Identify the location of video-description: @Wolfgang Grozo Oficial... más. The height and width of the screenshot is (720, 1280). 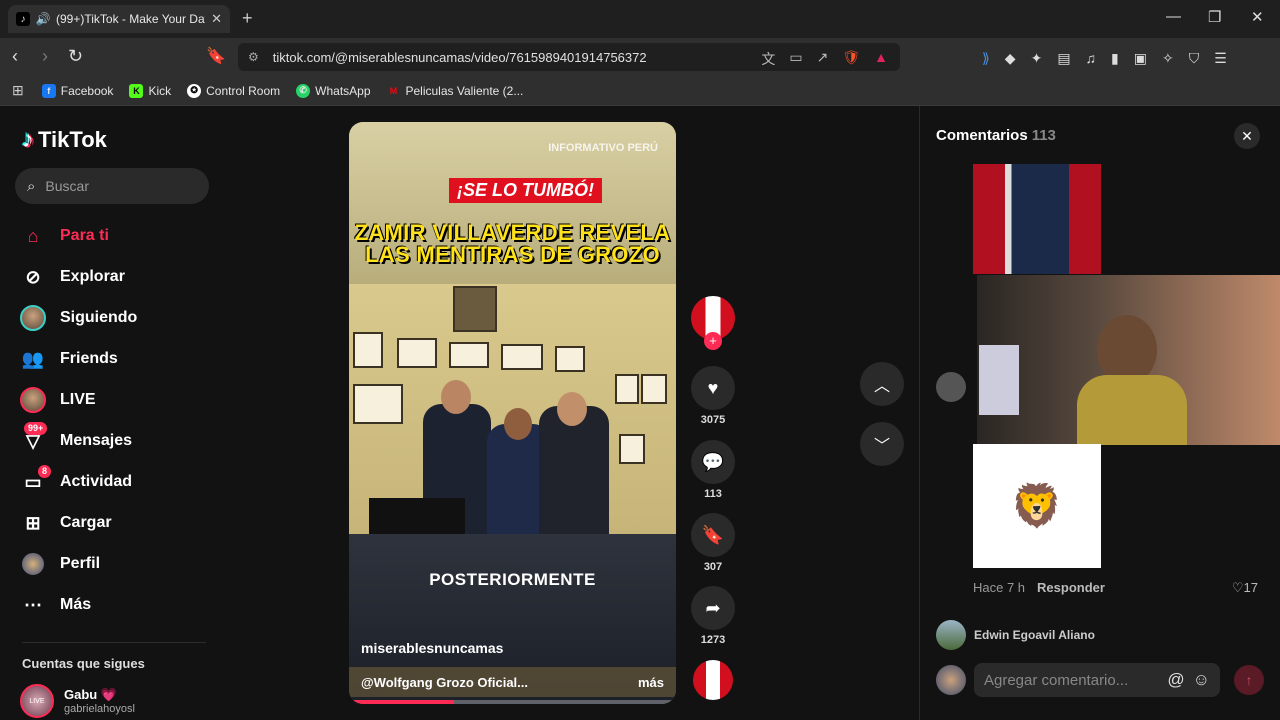
(512, 682).